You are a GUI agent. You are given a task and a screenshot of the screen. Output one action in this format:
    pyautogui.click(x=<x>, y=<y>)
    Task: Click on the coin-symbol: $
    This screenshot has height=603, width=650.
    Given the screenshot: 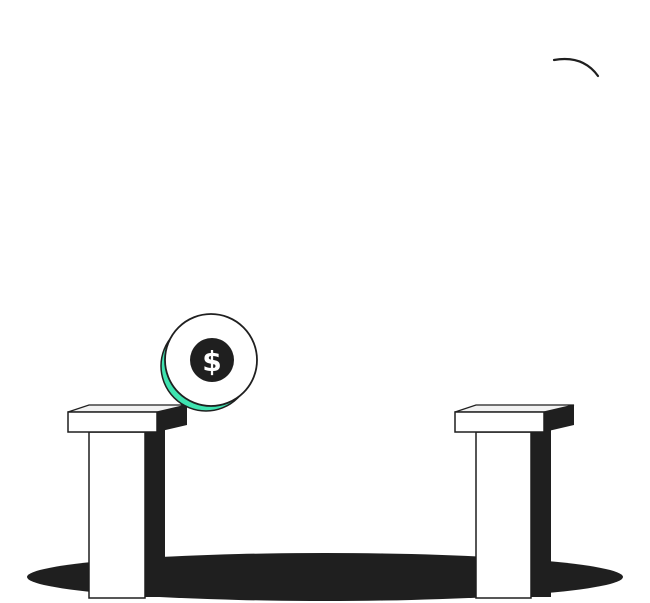 What is the action you would take?
    pyautogui.click(x=211, y=361)
    